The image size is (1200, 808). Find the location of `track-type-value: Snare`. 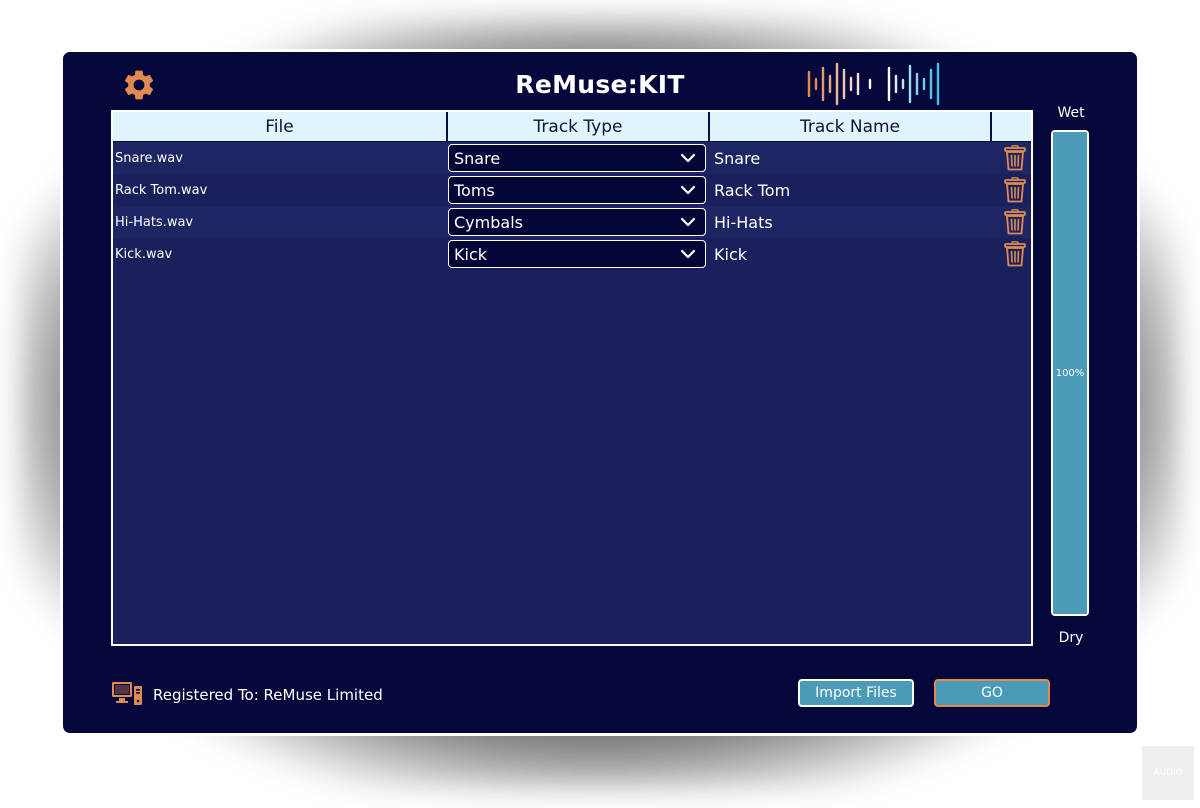

track-type-value: Snare is located at coordinates (477, 158).